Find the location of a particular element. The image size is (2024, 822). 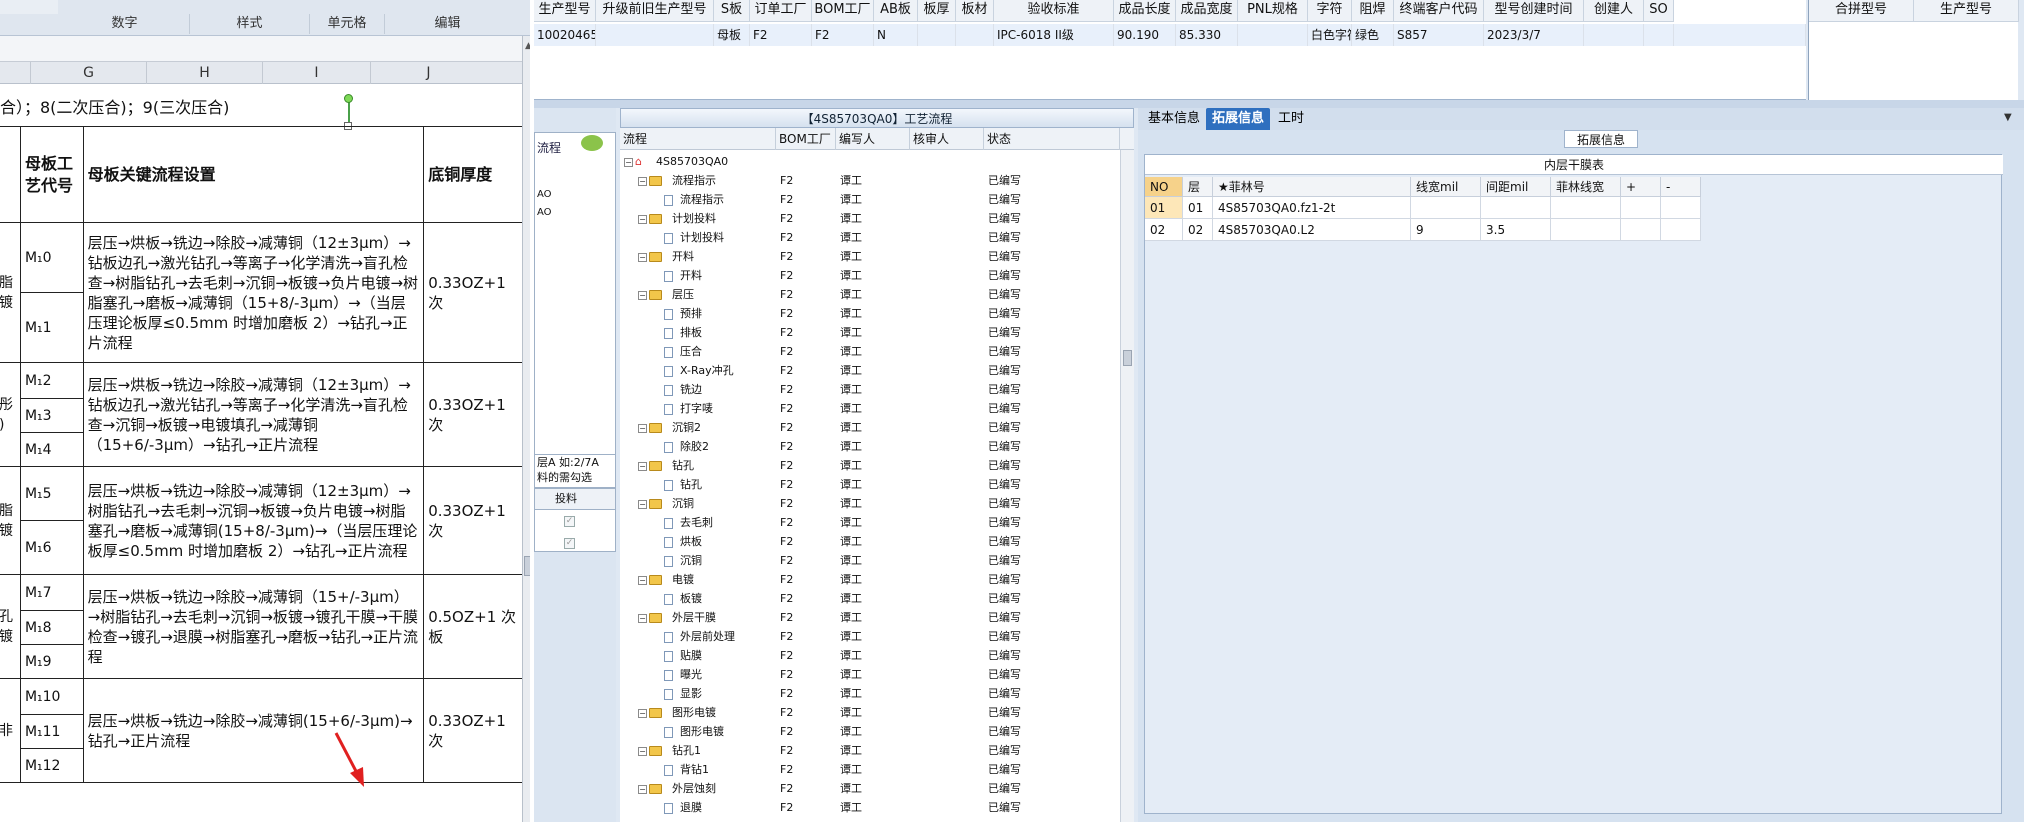

merge-grid-header: 合拼型号 is located at coordinates (1861, 11).